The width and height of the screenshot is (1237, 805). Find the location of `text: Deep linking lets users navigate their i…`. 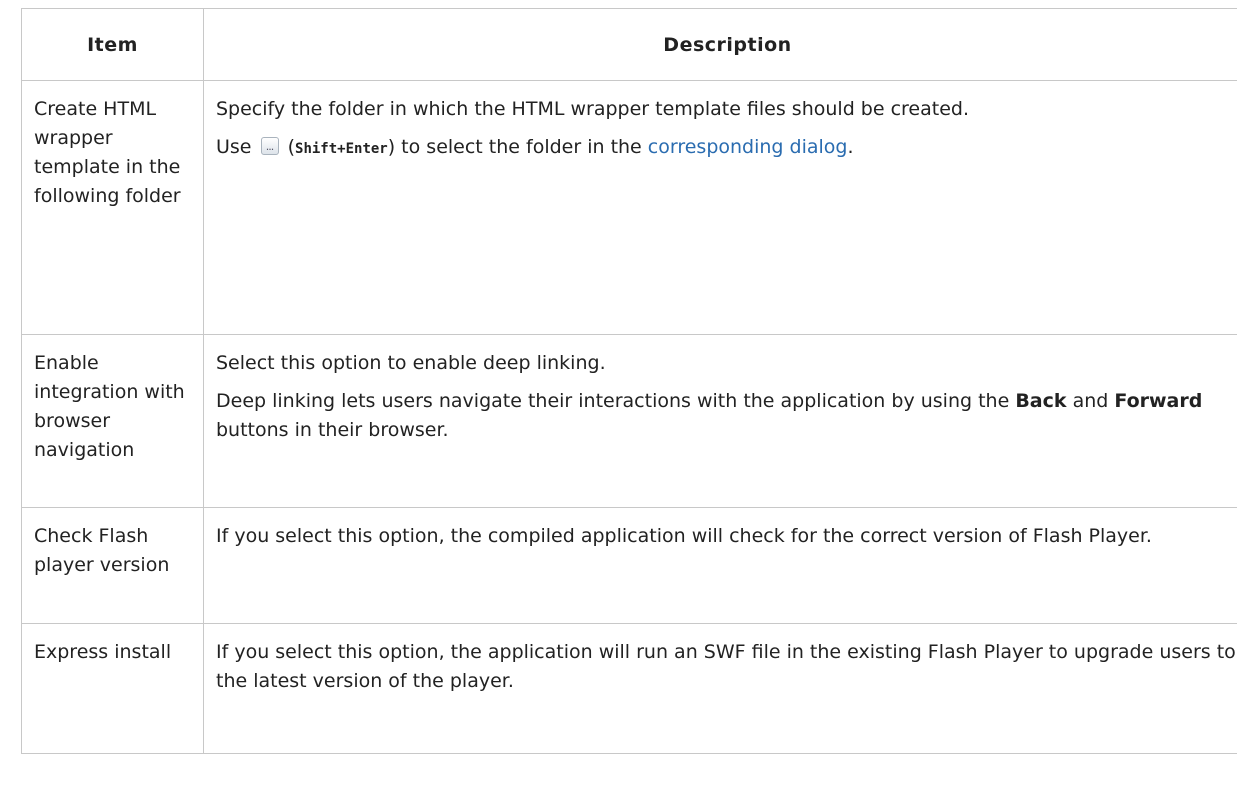

text: Deep linking lets users navigate their i… is located at coordinates (613, 401).